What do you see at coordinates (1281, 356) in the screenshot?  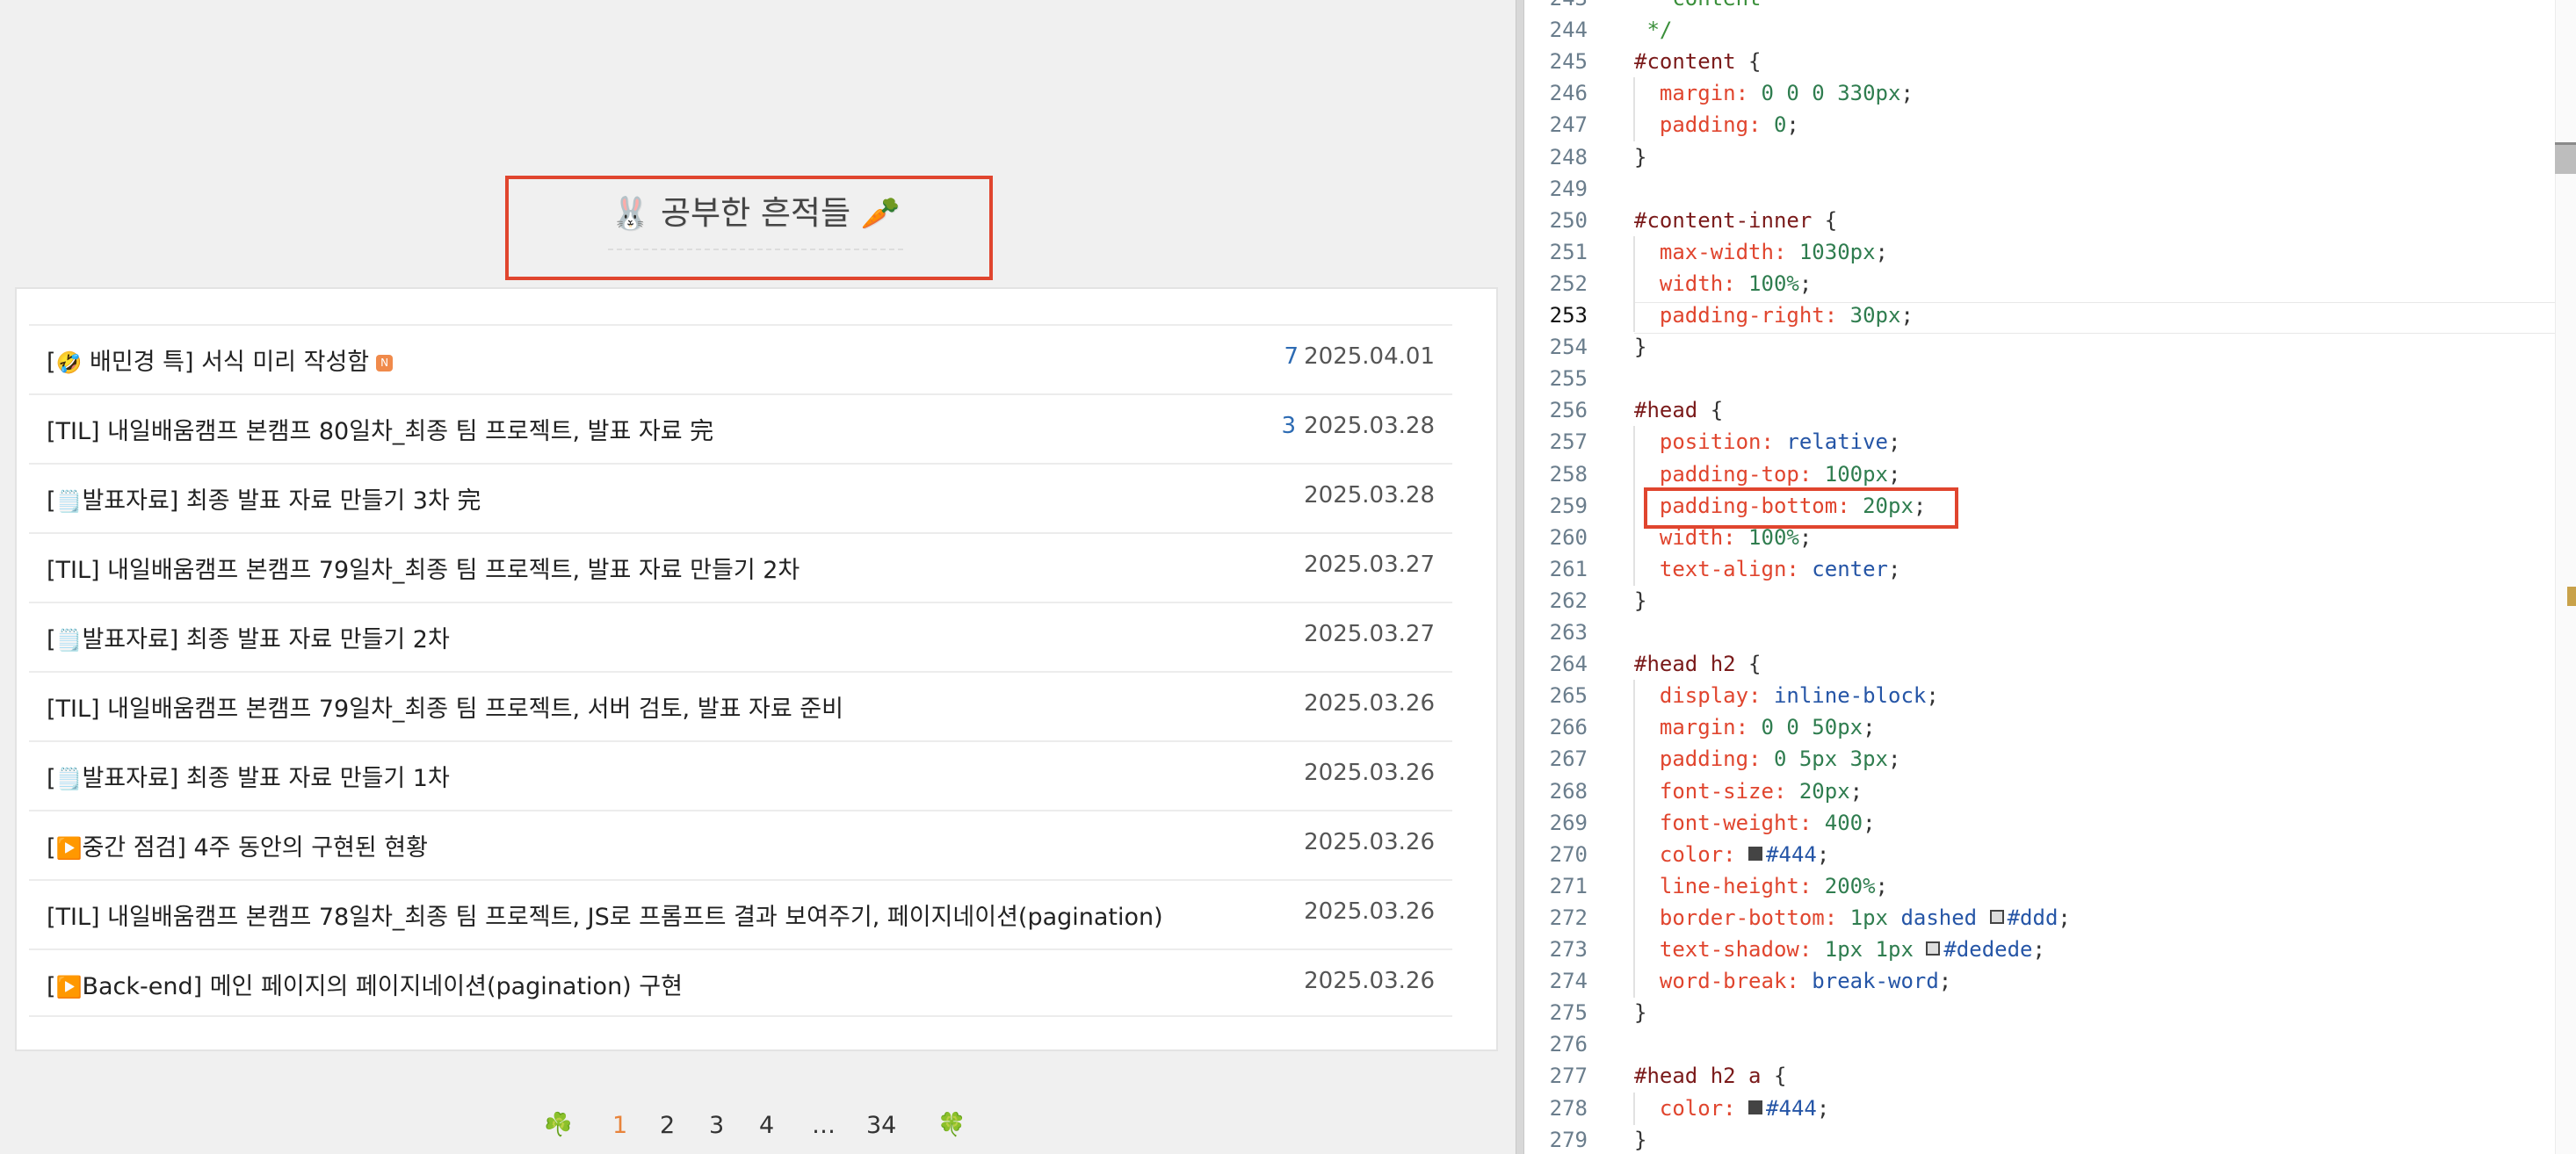 I see `comment-count: 7` at bounding box center [1281, 356].